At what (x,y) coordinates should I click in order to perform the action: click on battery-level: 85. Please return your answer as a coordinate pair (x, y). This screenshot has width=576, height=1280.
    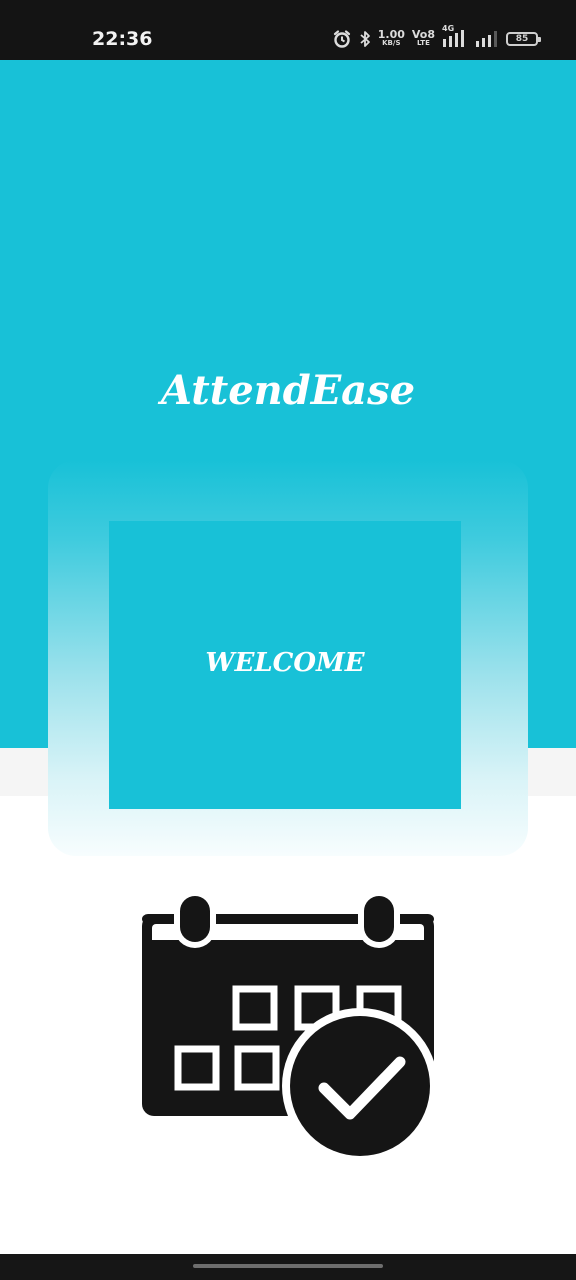
    Looking at the image, I should click on (522, 39).